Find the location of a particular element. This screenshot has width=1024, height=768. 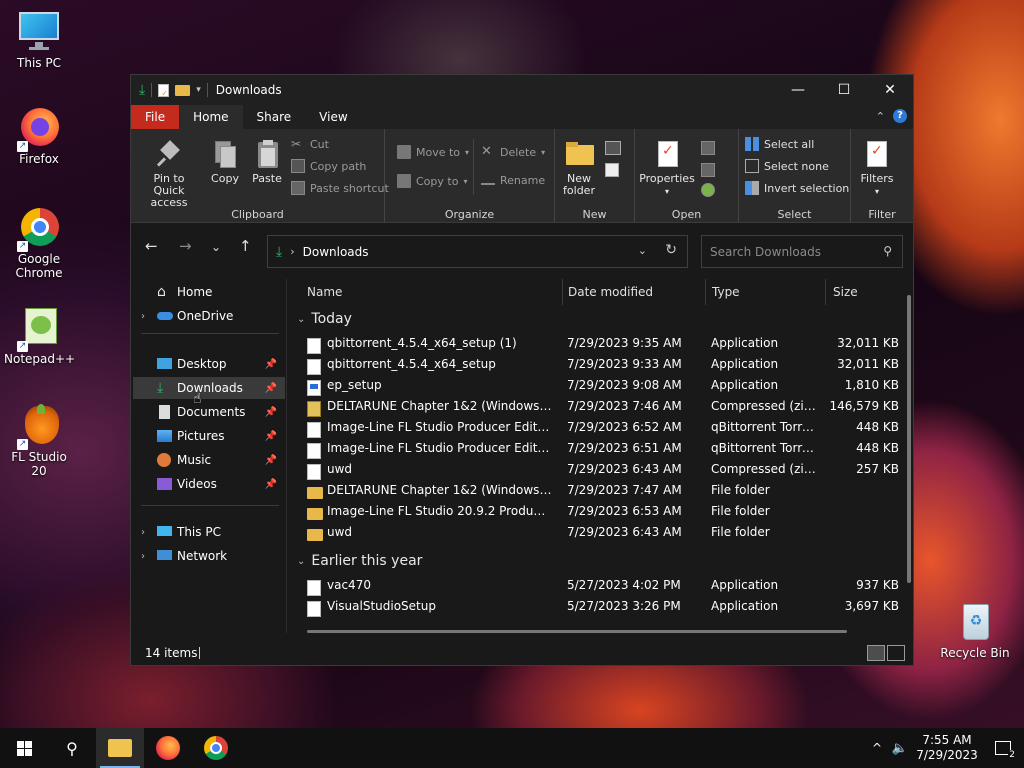

properties-qa-icon: ✓ is located at coordinates (164, 90).